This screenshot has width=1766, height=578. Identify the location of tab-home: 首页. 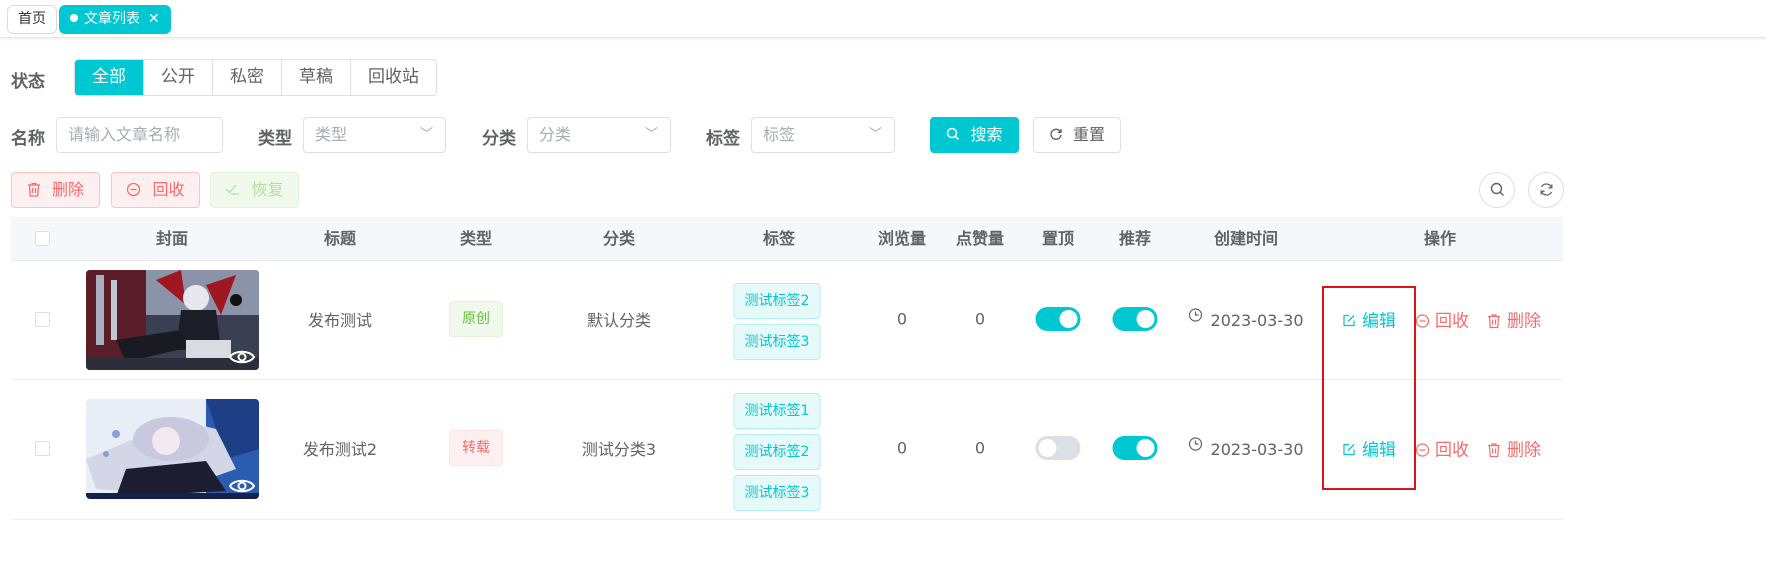
(32, 19).